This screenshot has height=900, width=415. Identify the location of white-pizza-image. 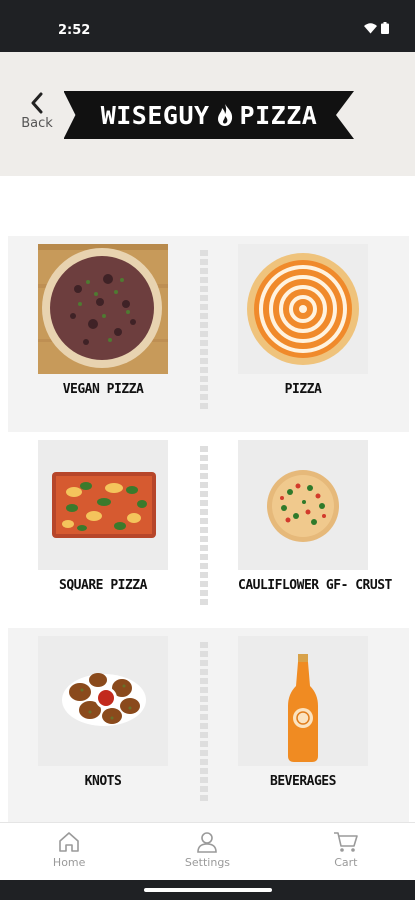
(303, 309).